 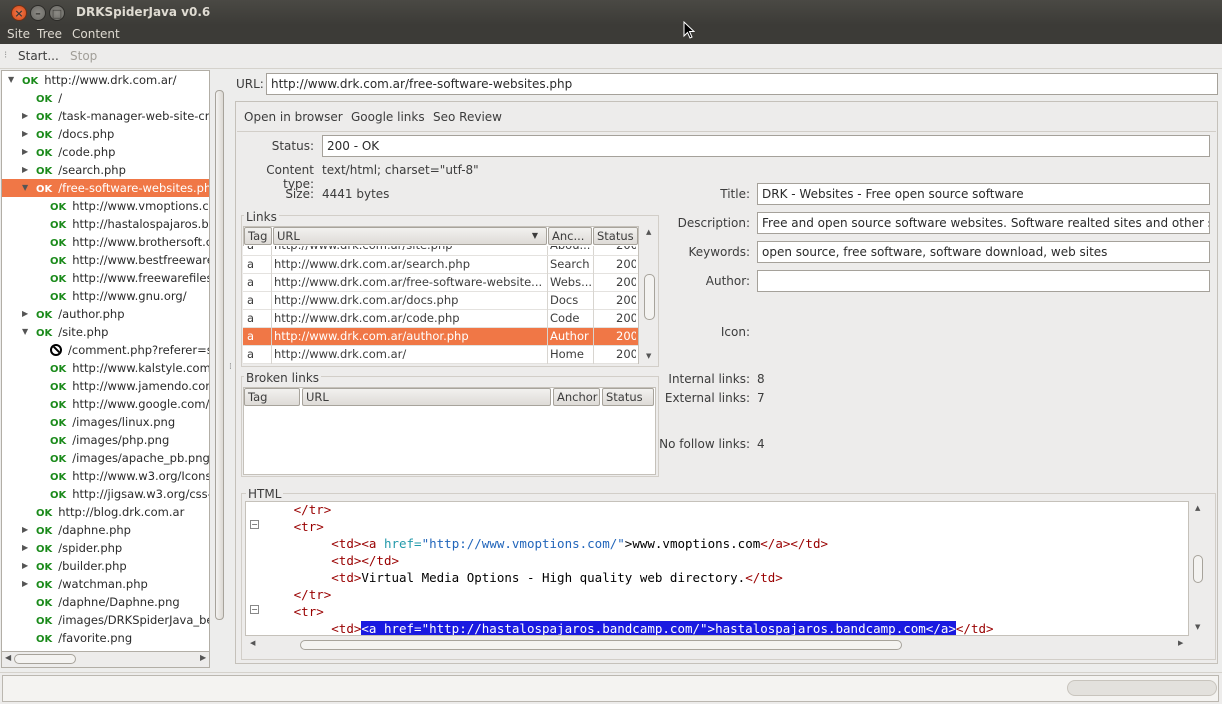 I want to click on tree-node: OK http://www.freewarefiles, so click(x=129, y=278).